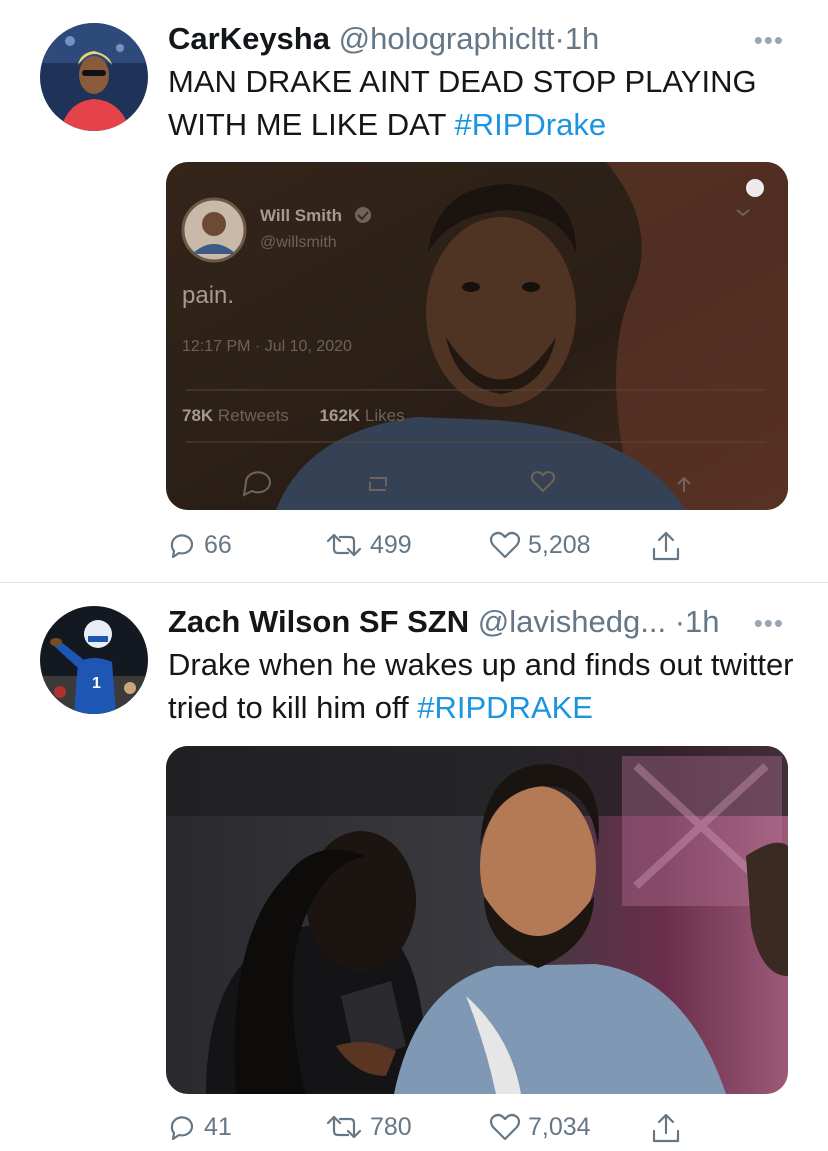 The height and width of the screenshot is (1151, 828). What do you see at coordinates (391, 544) in the screenshot?
I see `retweet-count: 499` at bounding box center [391, 544].